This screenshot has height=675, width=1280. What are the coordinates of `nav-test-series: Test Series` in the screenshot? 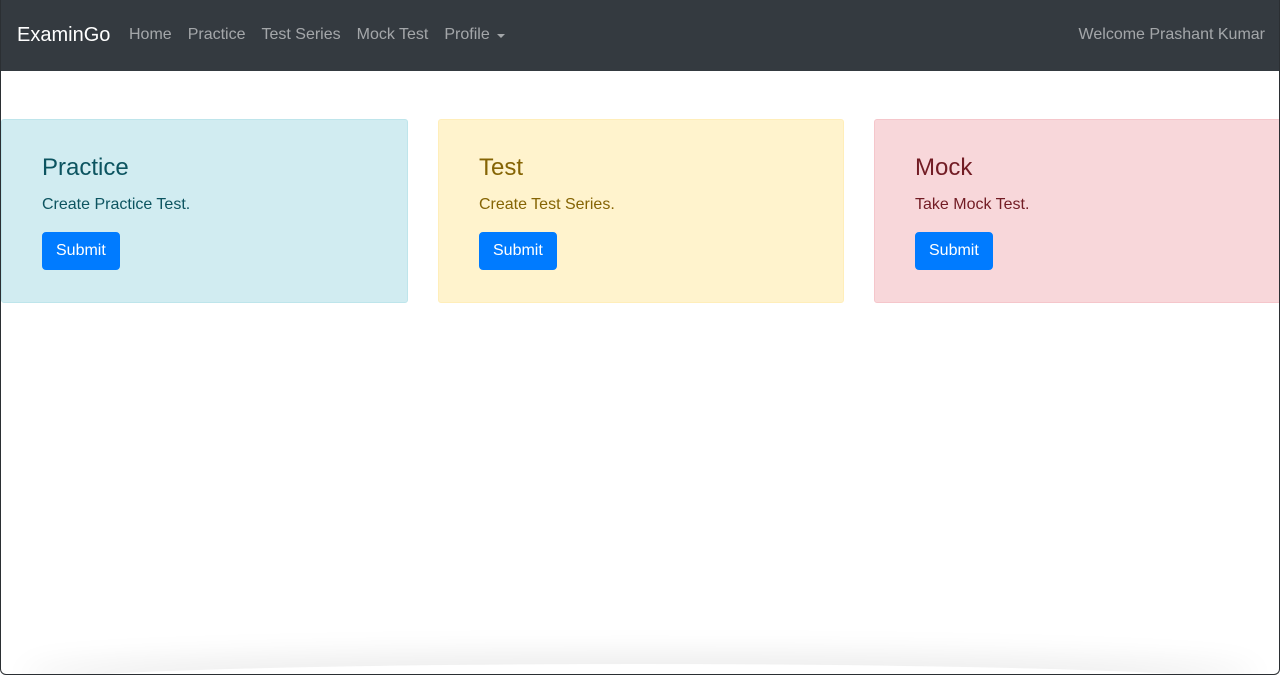 It's located at (300, 35).